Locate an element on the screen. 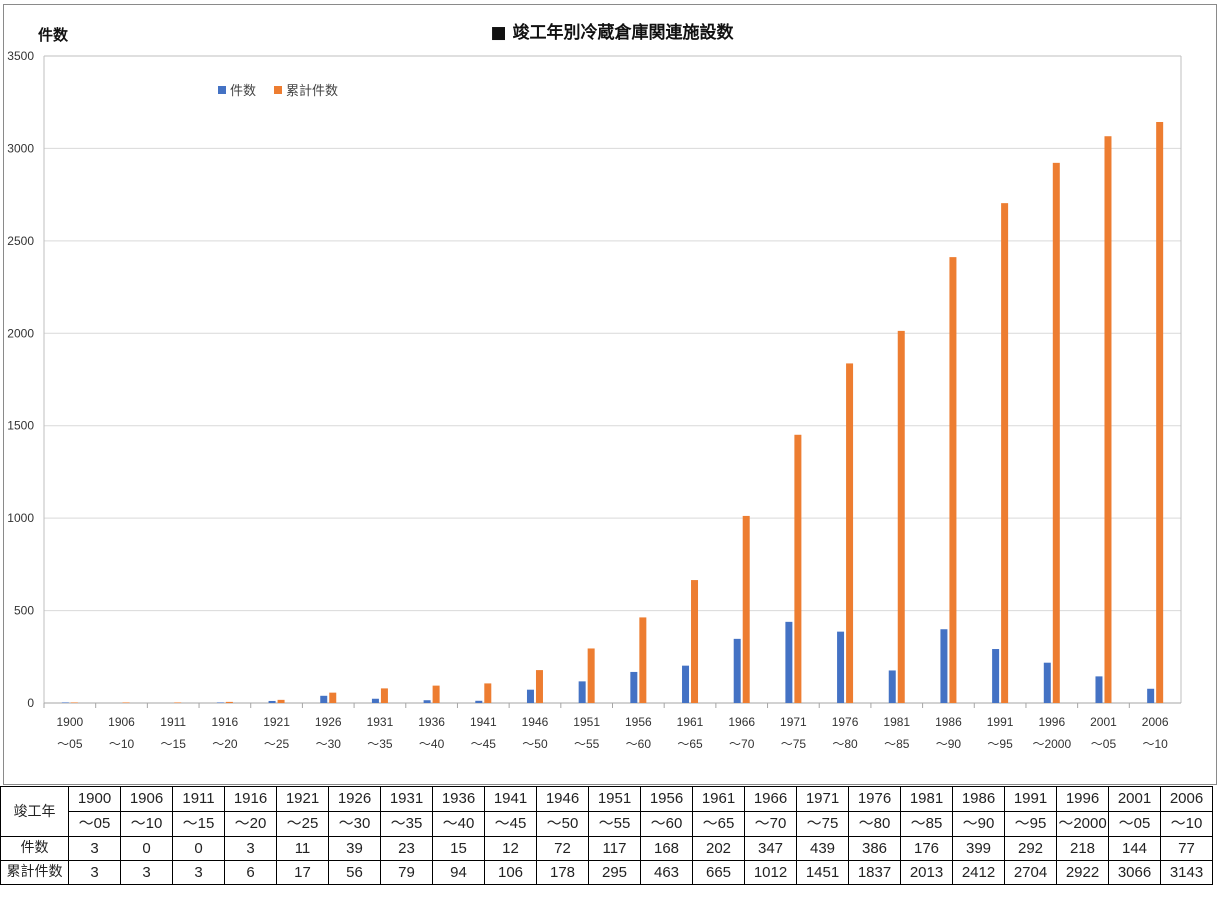 Image resolution: width=1220 pixels, height=900 pixels. x-tick-label-year: 1916 is located at coordinates (225, 722).